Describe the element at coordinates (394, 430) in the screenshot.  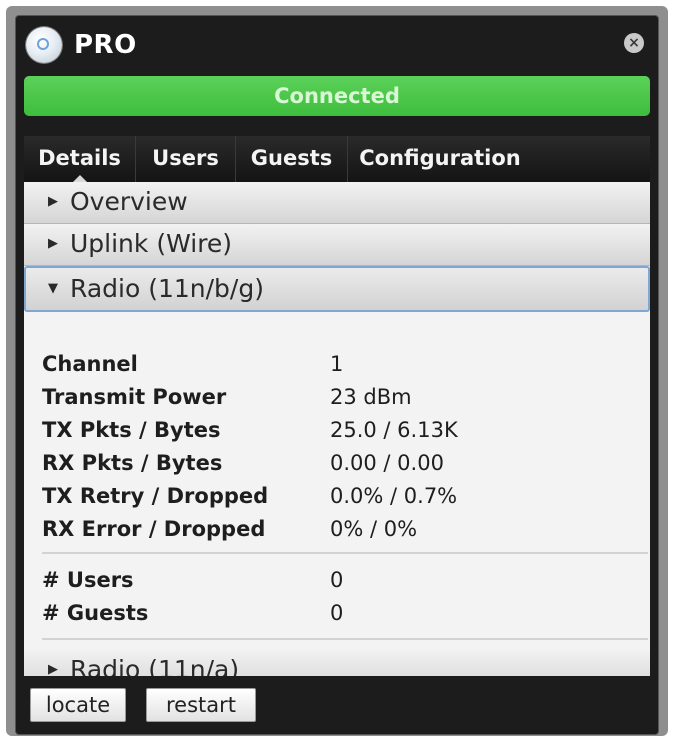
I see `detail-value: 25.0 / 6.13K` at that location.